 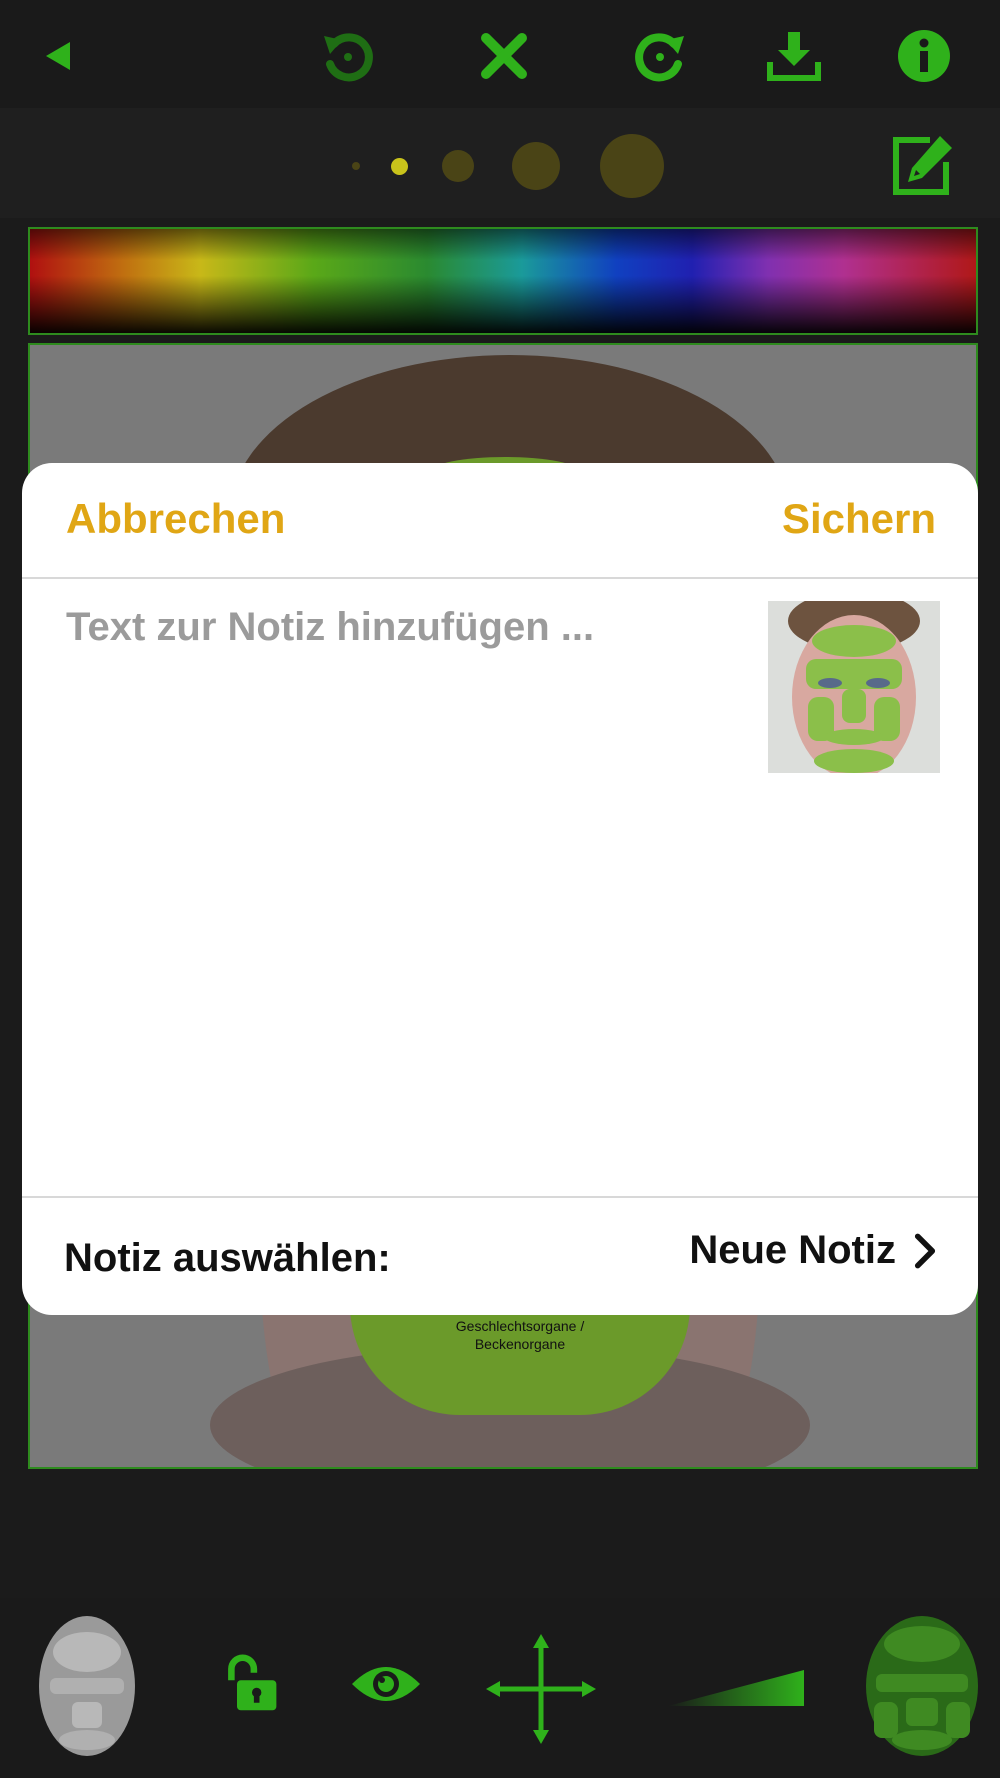 What do you see at coordinates (458, 166) in the screenshot?
I see `brush-size-m` at bounding box center [458, 166].